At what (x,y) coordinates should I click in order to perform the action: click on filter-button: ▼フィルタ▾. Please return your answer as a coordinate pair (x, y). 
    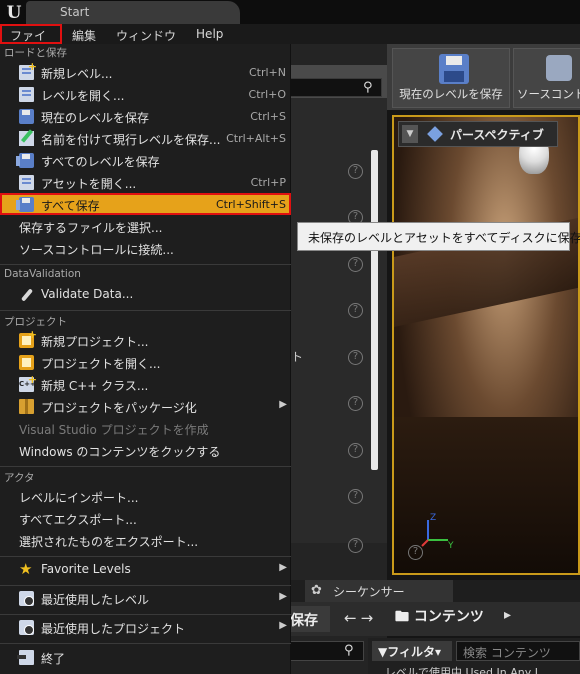
    Looking at the image, I should click on (412, 651).